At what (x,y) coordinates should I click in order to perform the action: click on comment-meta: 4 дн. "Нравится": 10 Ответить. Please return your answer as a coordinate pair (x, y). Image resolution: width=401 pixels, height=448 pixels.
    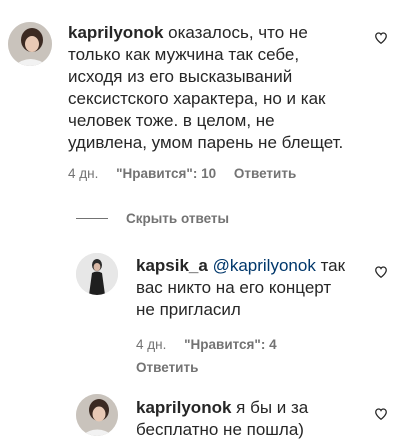
    Looking at the image, I should click on (189, 173).